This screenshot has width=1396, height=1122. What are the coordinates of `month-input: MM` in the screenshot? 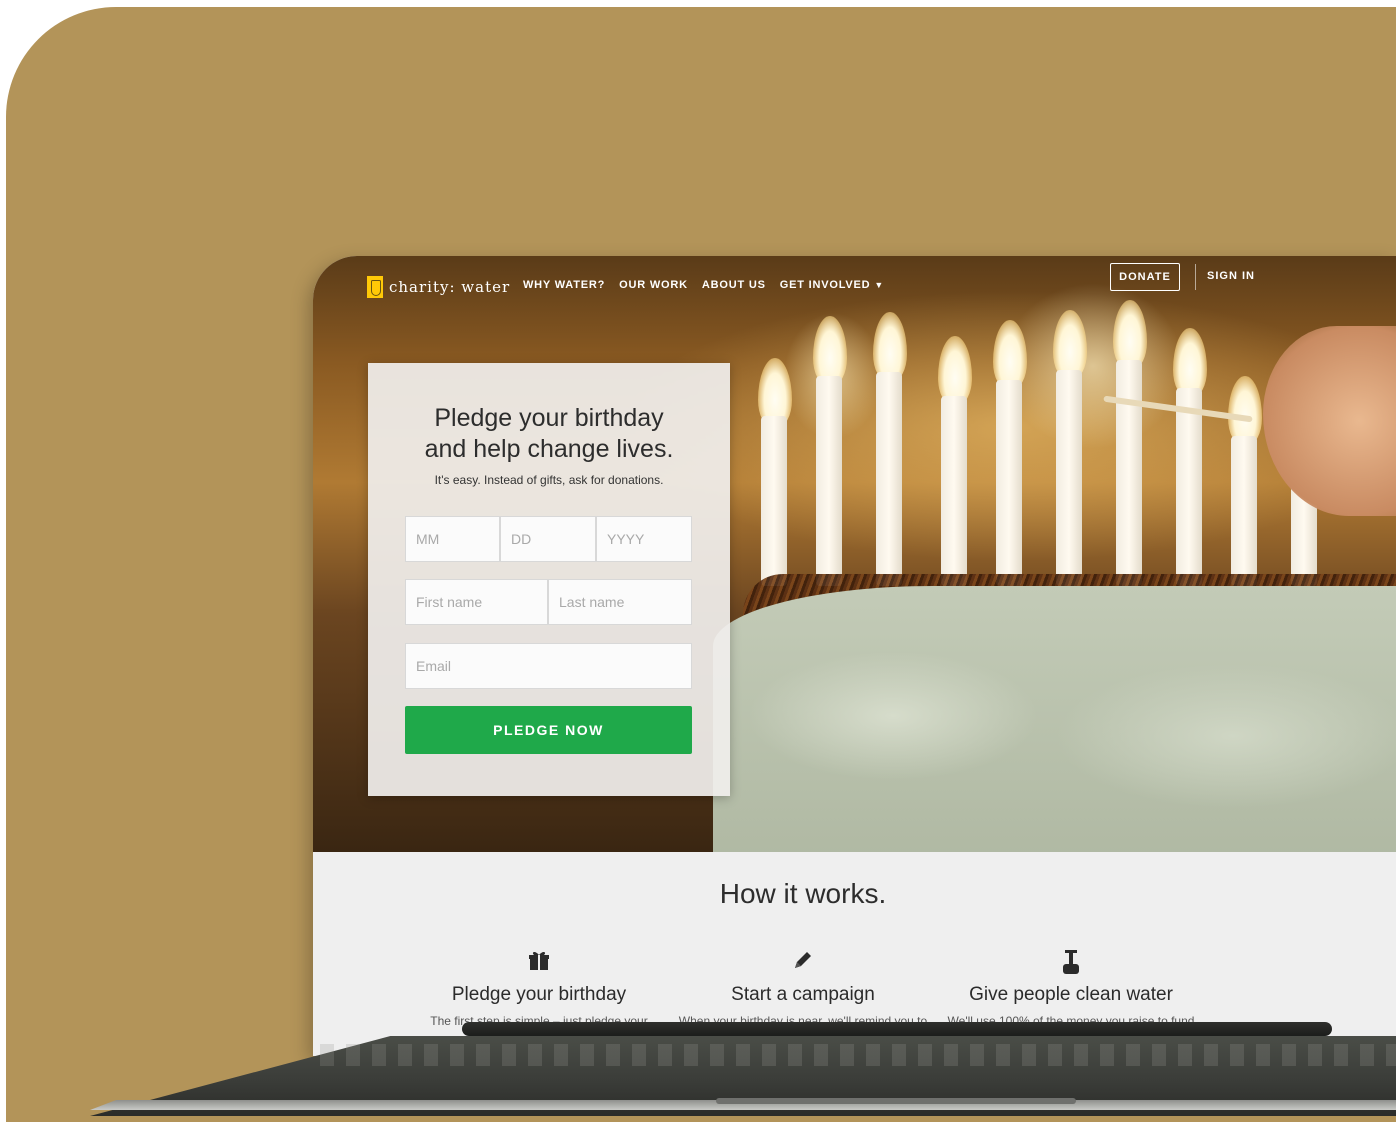 It's located at (452, 539).